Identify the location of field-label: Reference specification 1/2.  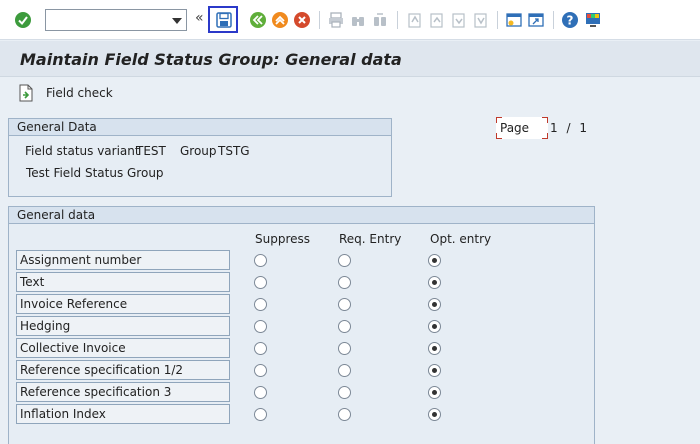
(123, 370).